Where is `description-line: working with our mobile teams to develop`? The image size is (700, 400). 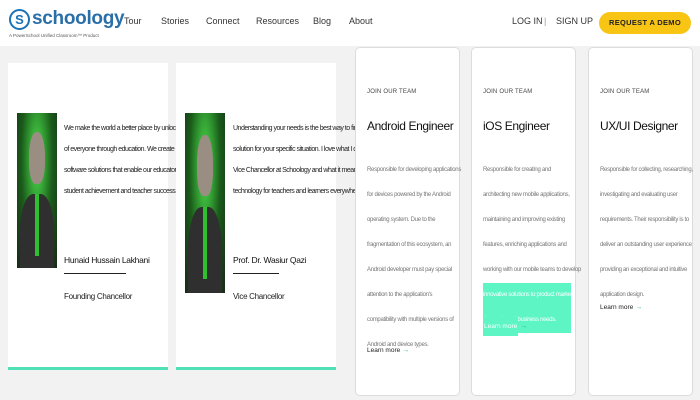
description-line: working with our mobile teams to develop is located at coordinates (532, 270).